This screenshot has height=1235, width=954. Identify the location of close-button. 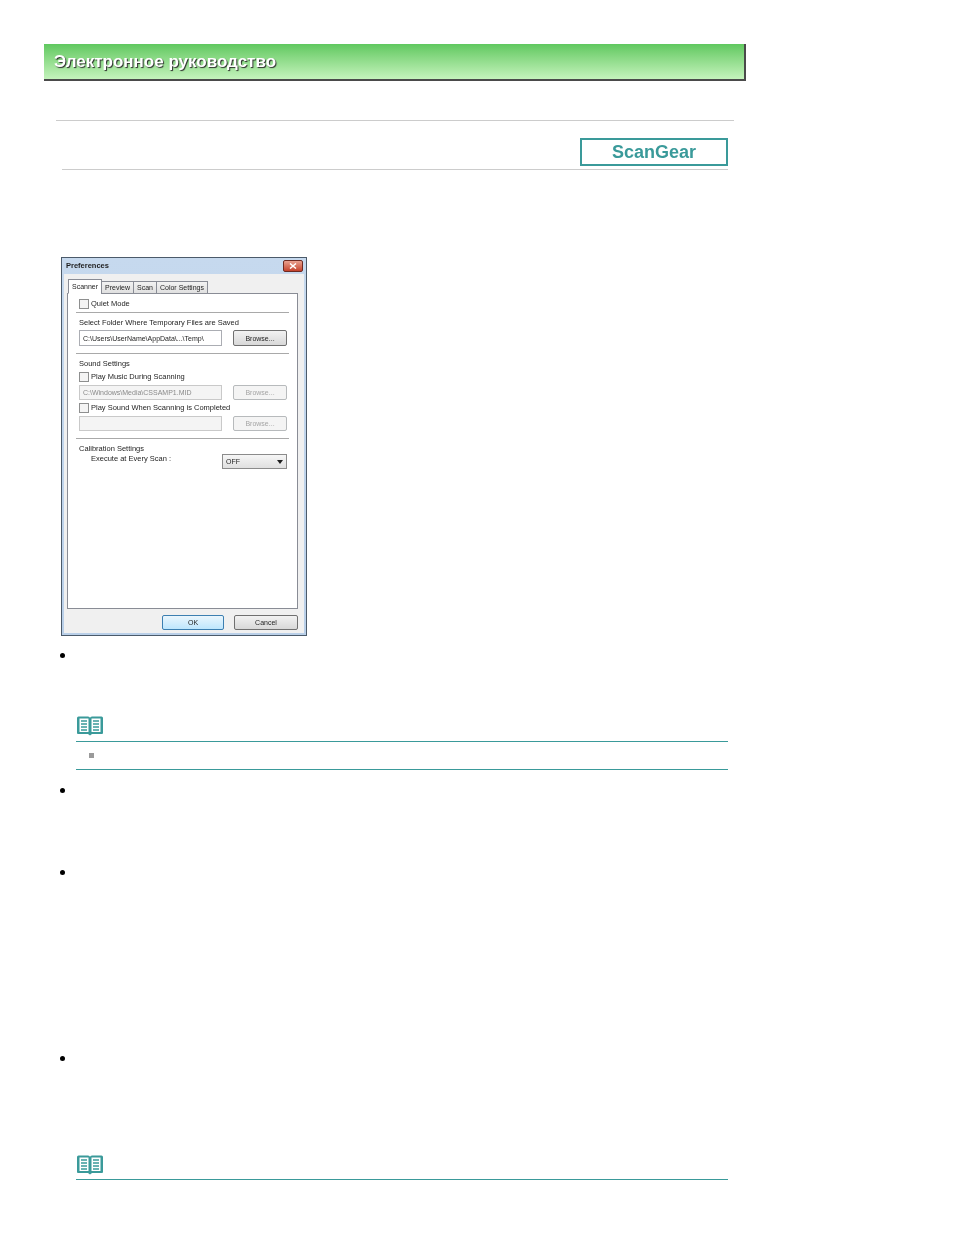
(293, 266).